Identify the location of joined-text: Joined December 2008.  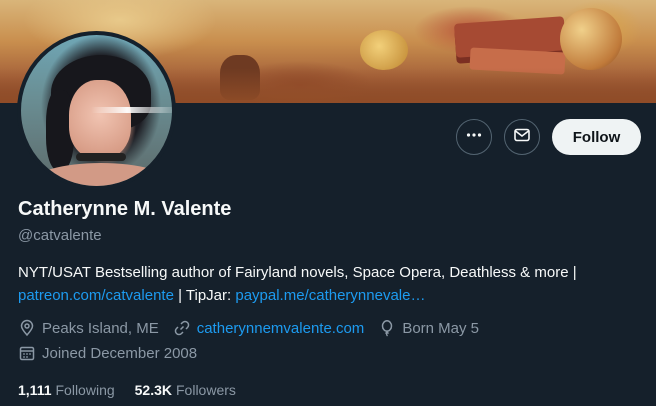
(120, 353).